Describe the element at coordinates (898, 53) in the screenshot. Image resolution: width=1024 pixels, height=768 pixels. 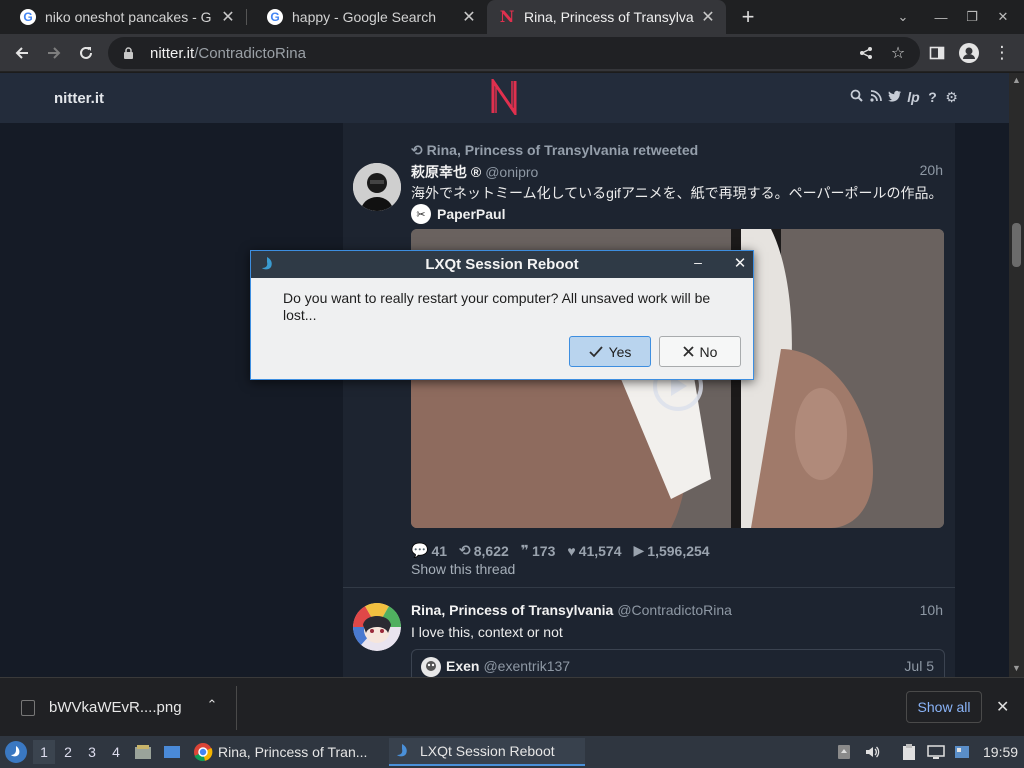
I see `bookmark-star-icon: ☆` at that location.